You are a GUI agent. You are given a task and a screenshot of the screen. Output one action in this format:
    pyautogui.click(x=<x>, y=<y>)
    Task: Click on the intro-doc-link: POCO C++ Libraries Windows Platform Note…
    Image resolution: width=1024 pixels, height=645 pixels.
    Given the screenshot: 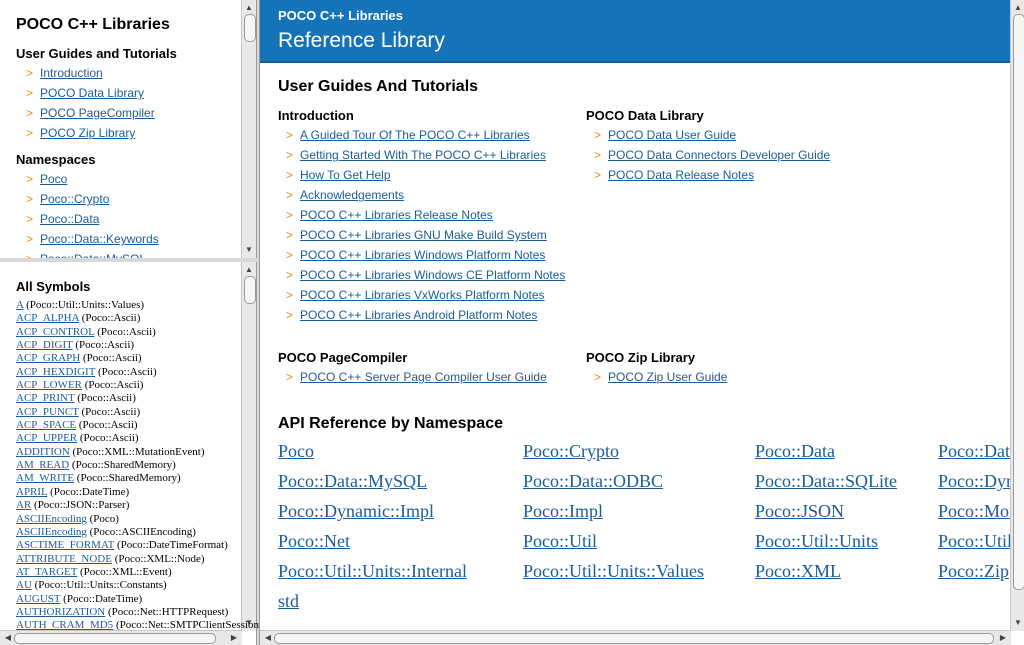 What is the action you would take?
    pyautogui.click(x=422, y=255)
    